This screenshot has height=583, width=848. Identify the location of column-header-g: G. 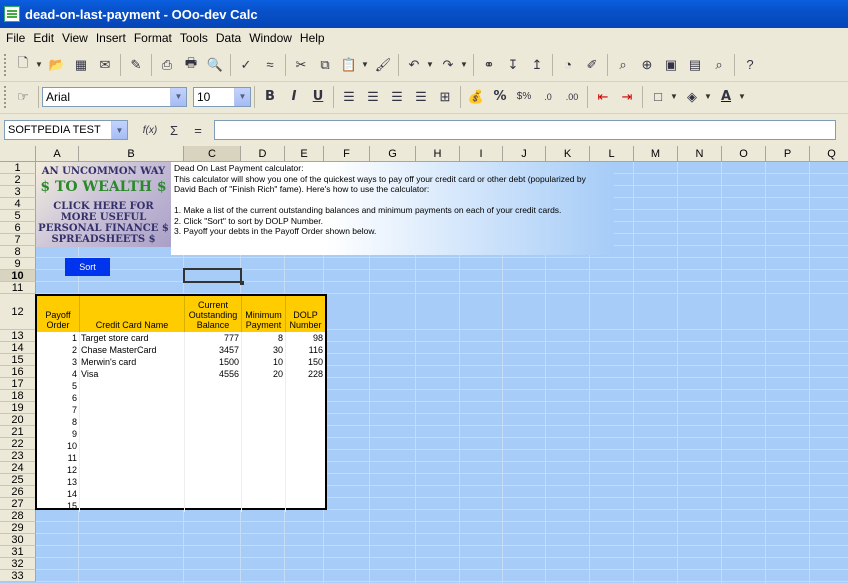
(393, 154).